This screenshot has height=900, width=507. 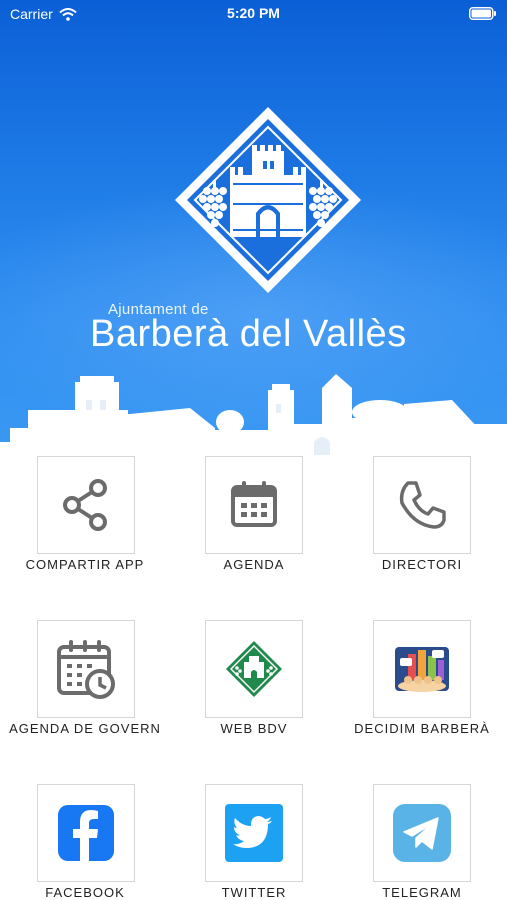 I want to click on battery-icon, so click(x=482, y=13).